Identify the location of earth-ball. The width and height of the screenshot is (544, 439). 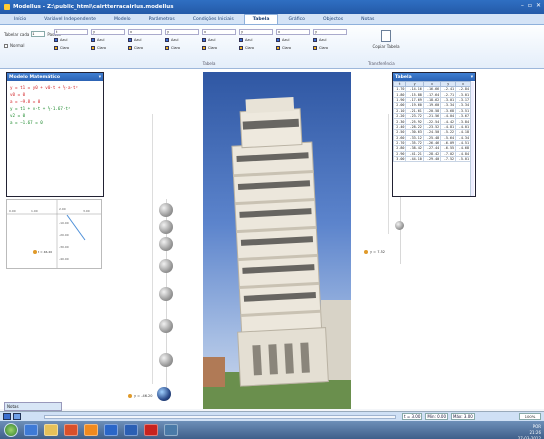
(164, 394).